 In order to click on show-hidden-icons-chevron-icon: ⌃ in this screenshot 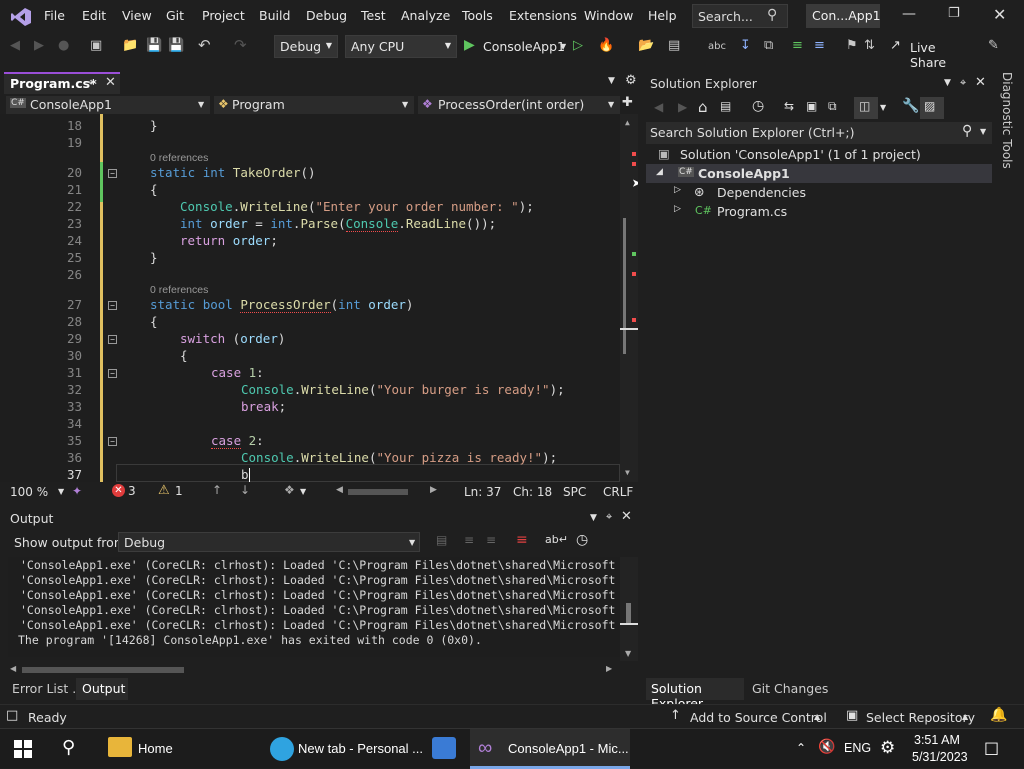, I will do `click(801, 748)`.